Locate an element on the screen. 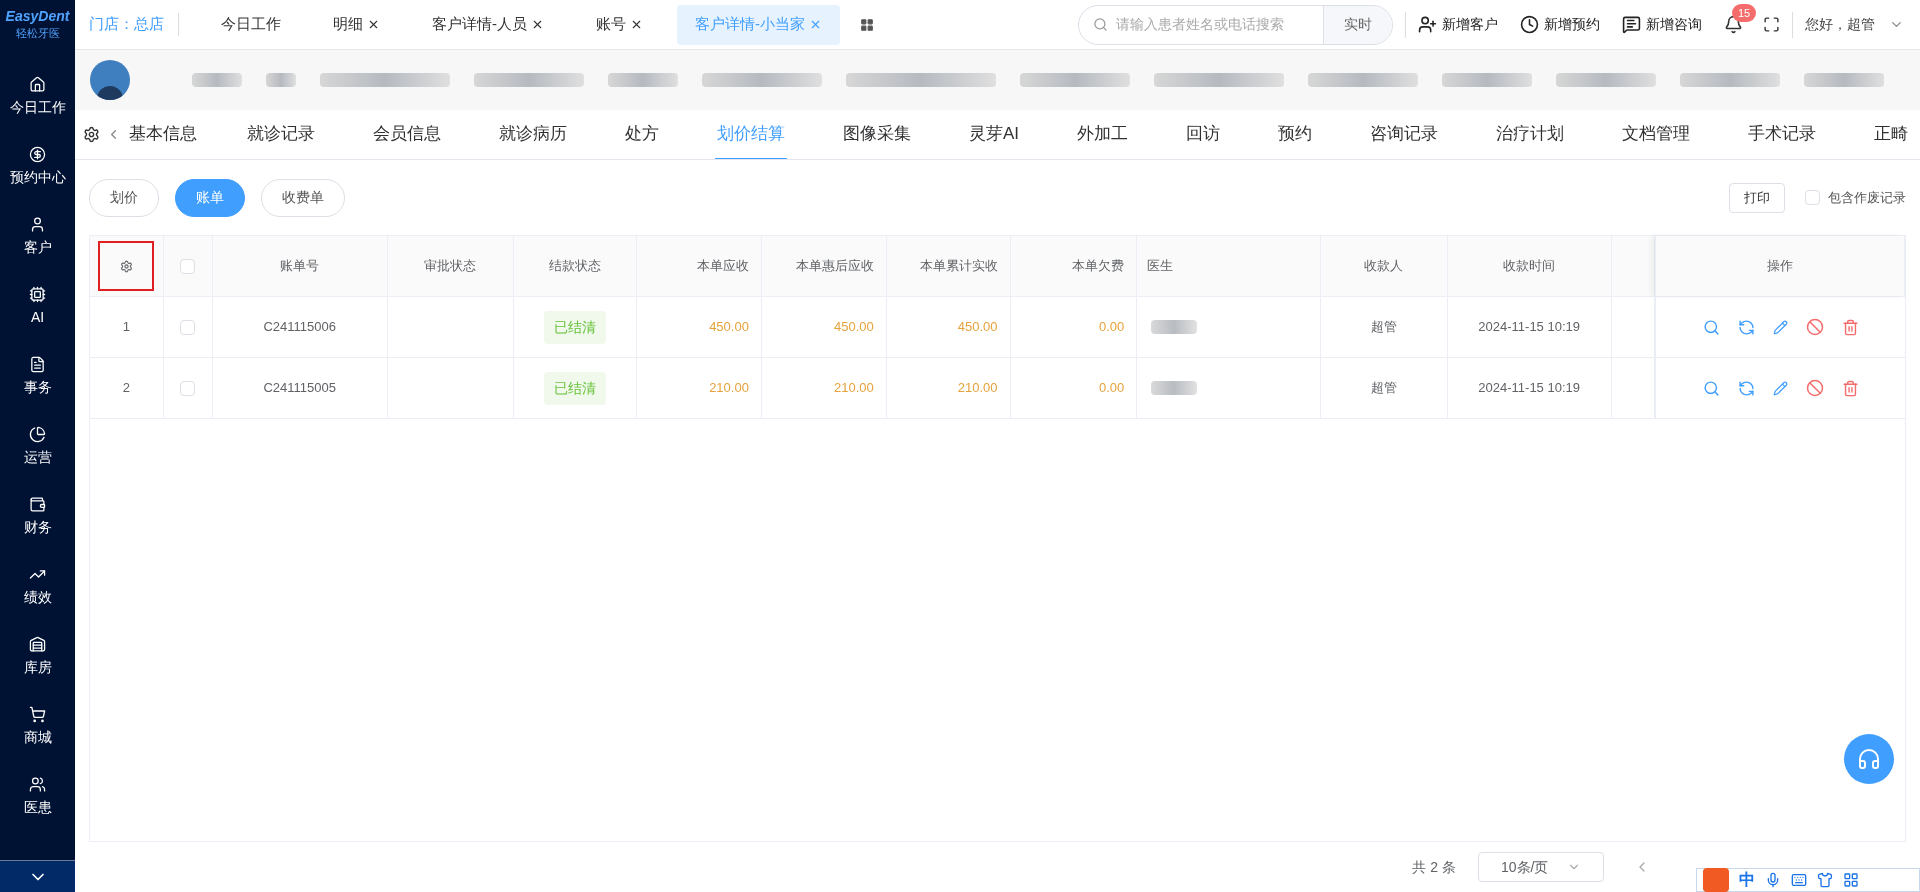 This screenshot has width=1920, height=892. detail-tab: 就诊病历 is located at coordinates (533, 134).